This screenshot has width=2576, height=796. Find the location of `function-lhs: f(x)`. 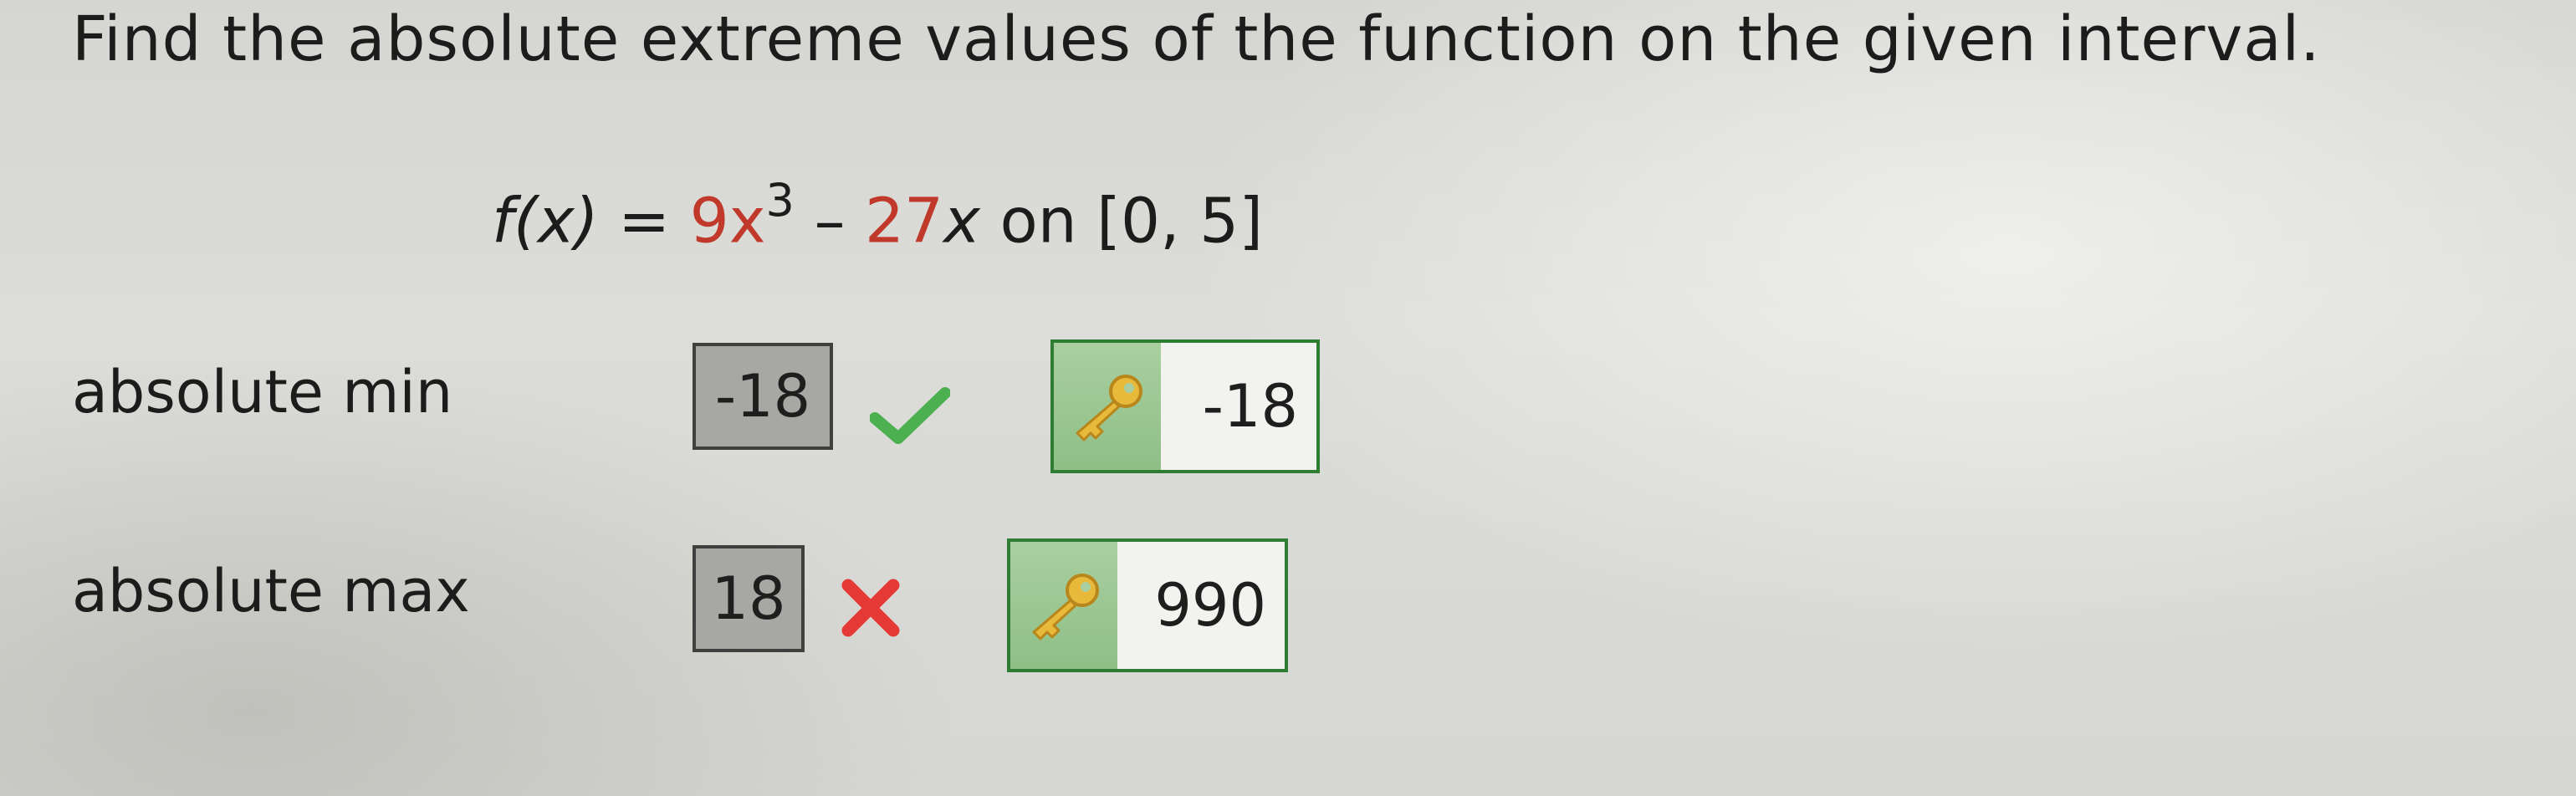

function-lhs: f(x) is located at coordinates (545, 222).